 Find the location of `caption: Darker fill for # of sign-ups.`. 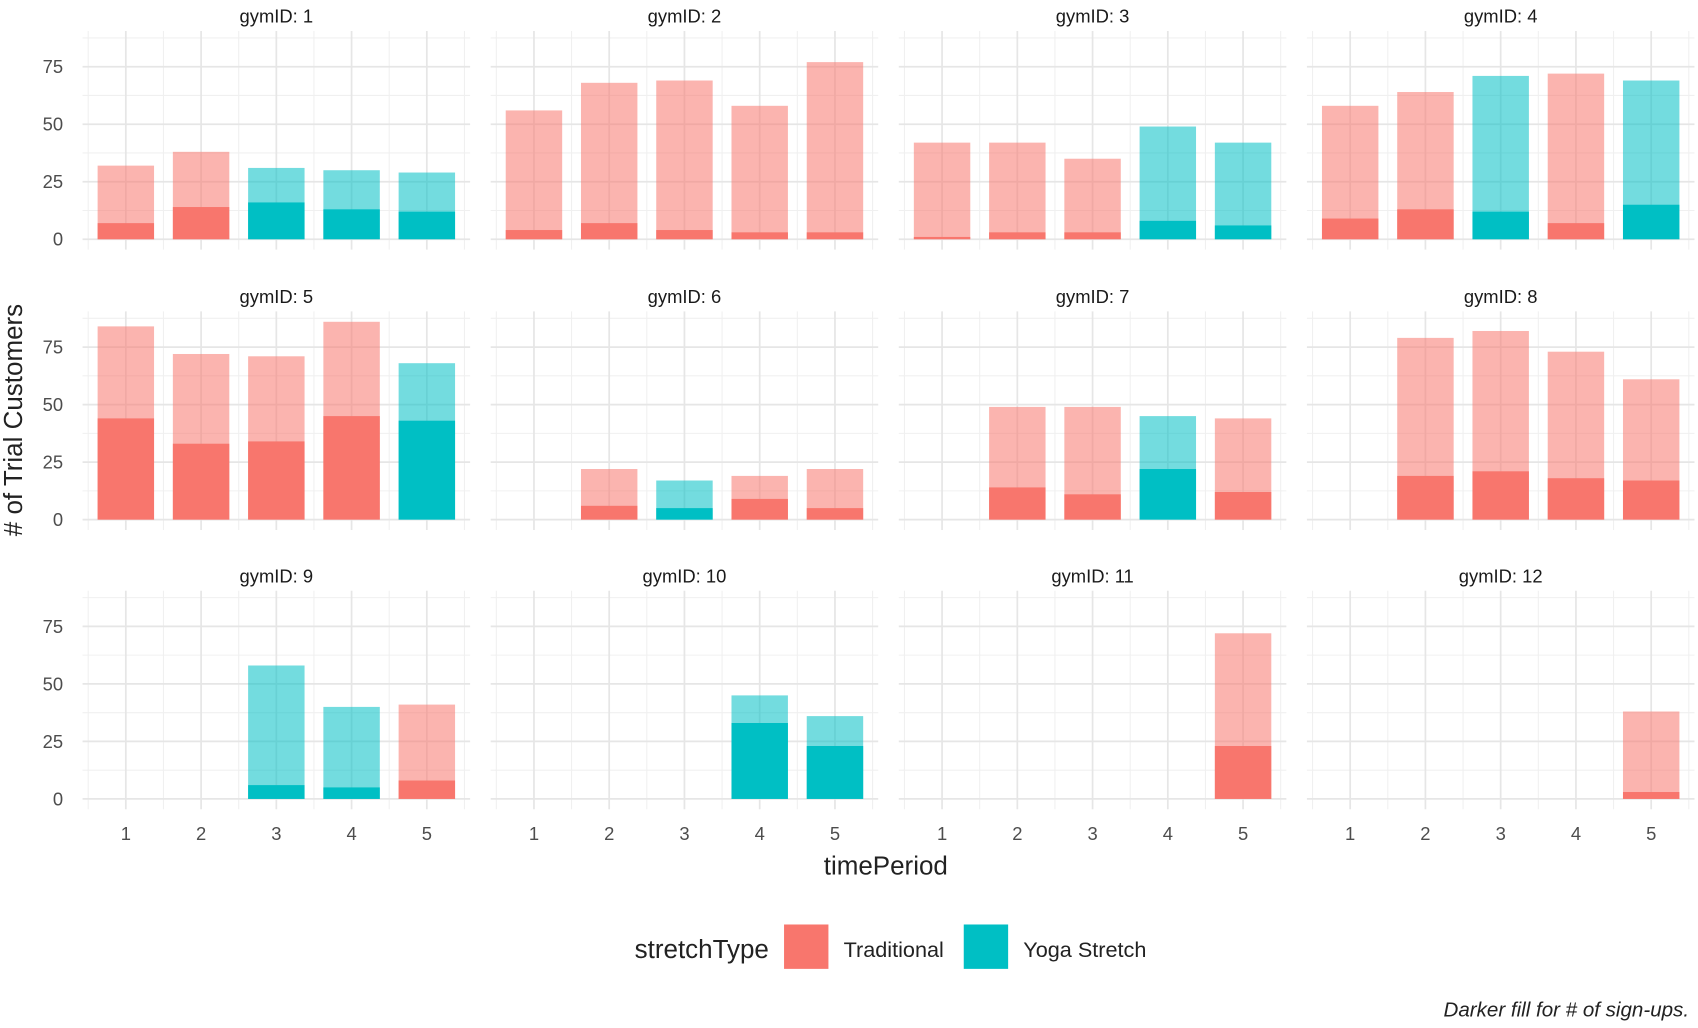

caption: Darker fill for # of sign-ups. is located at coordinates (1567, 1010).